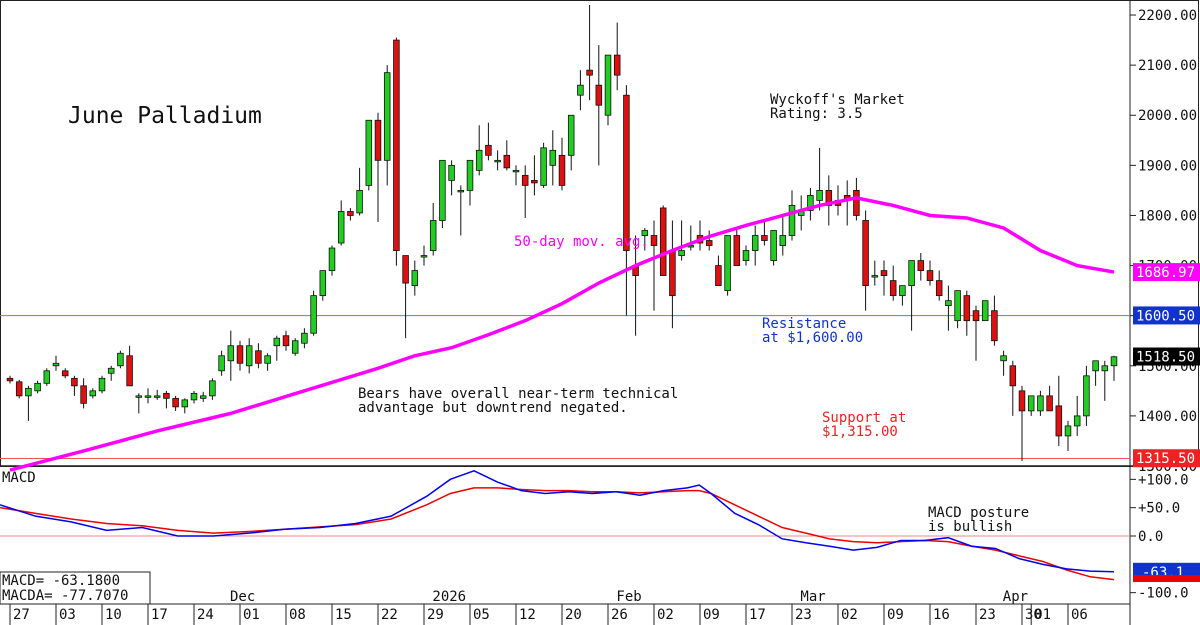  I want to click on price-tick-label: 1900.00, so click(1167, 166).